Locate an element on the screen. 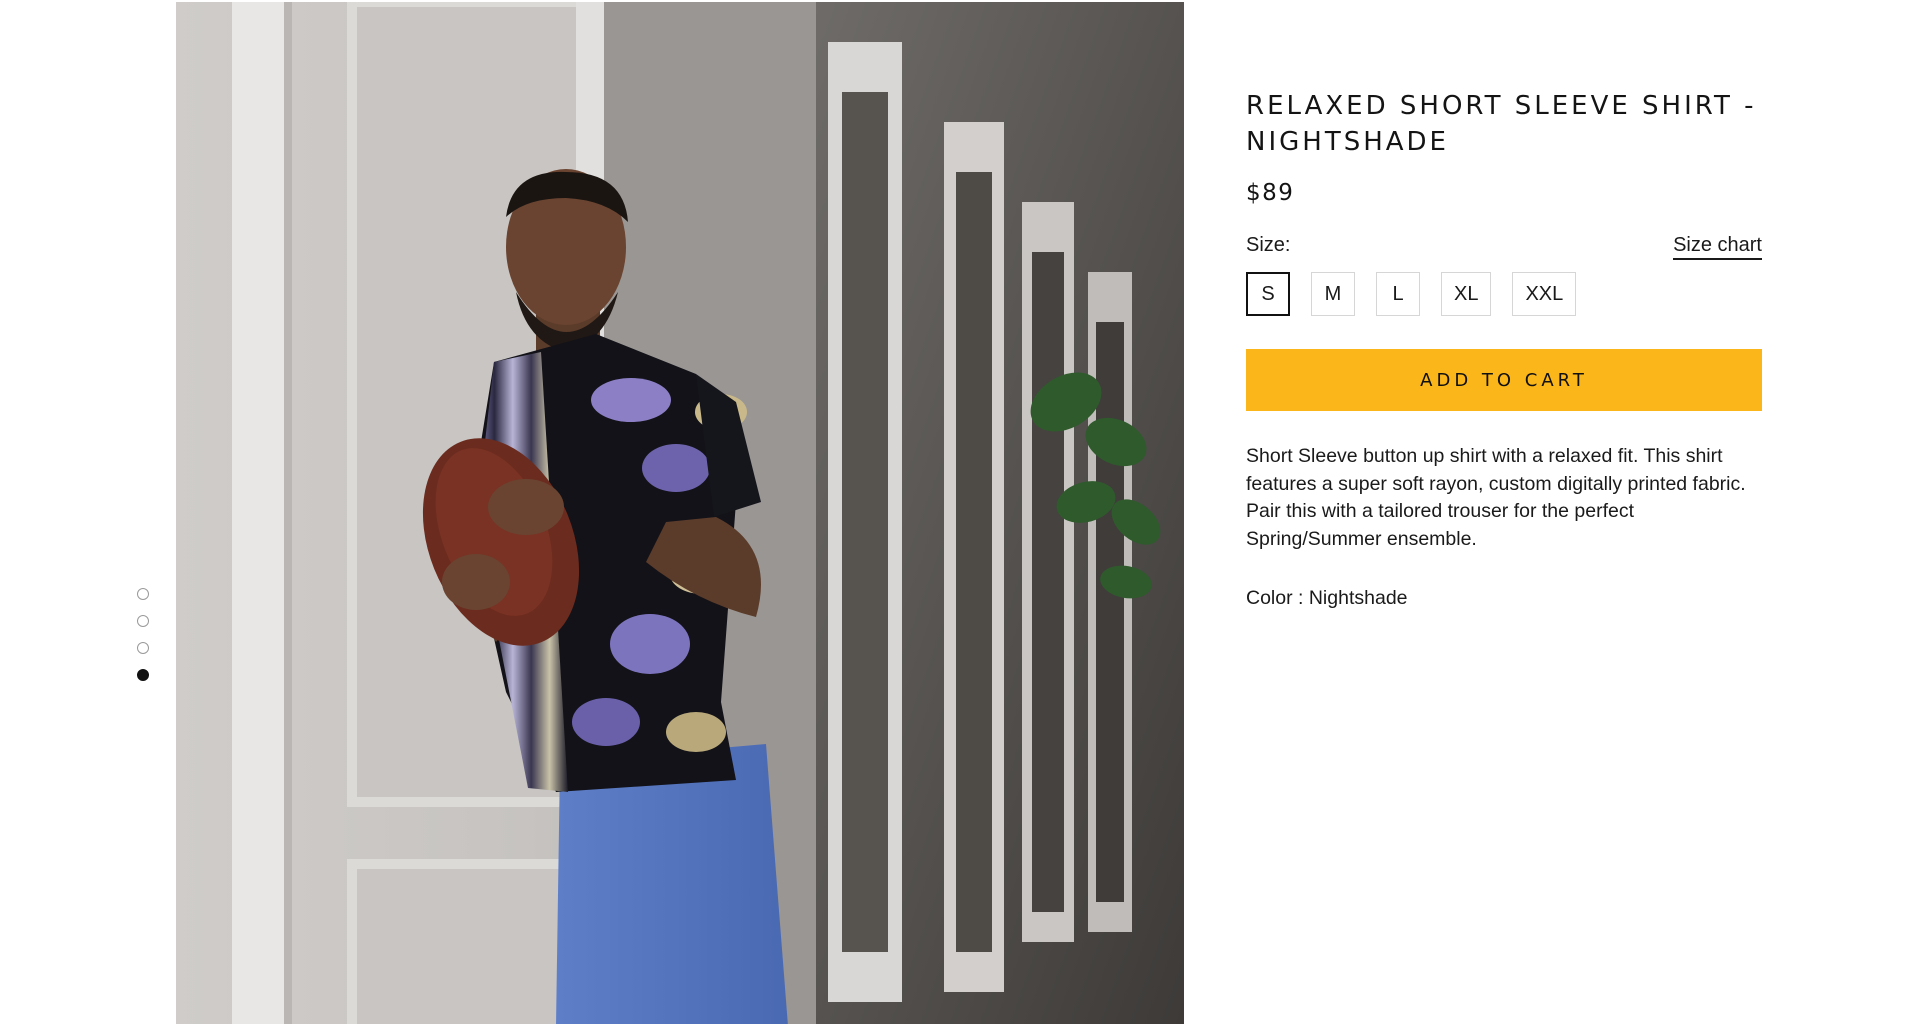 This screenshot has width=1920, height=1024. size-option-xxl: XXL is located at coordinates (1544, 294).